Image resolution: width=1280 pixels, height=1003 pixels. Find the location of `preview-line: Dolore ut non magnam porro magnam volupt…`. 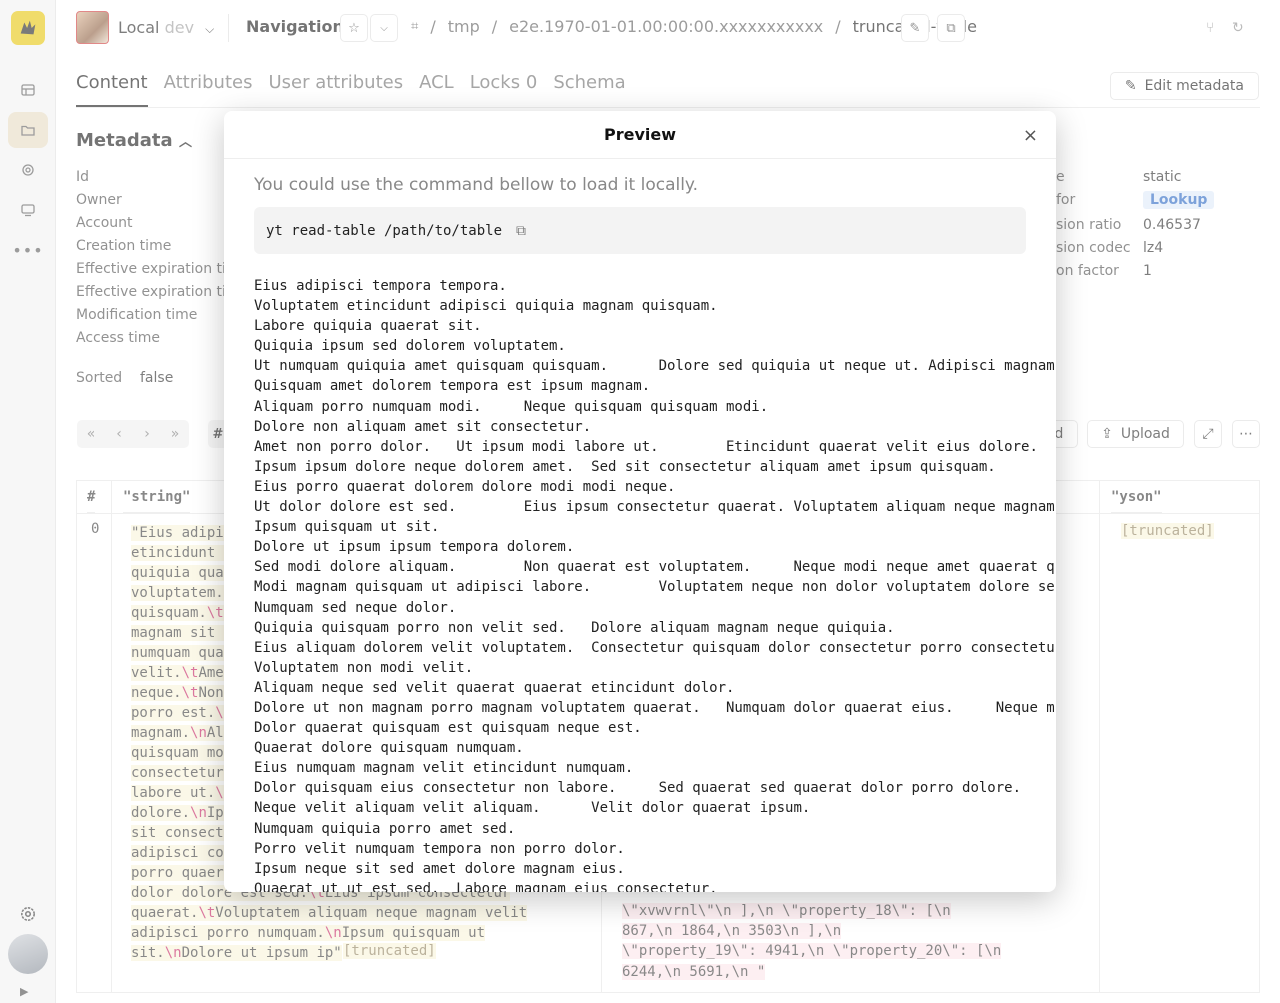

preview-line: Dolore ut non magnam porro magnam volupt… is located at coordinates (654, 707).